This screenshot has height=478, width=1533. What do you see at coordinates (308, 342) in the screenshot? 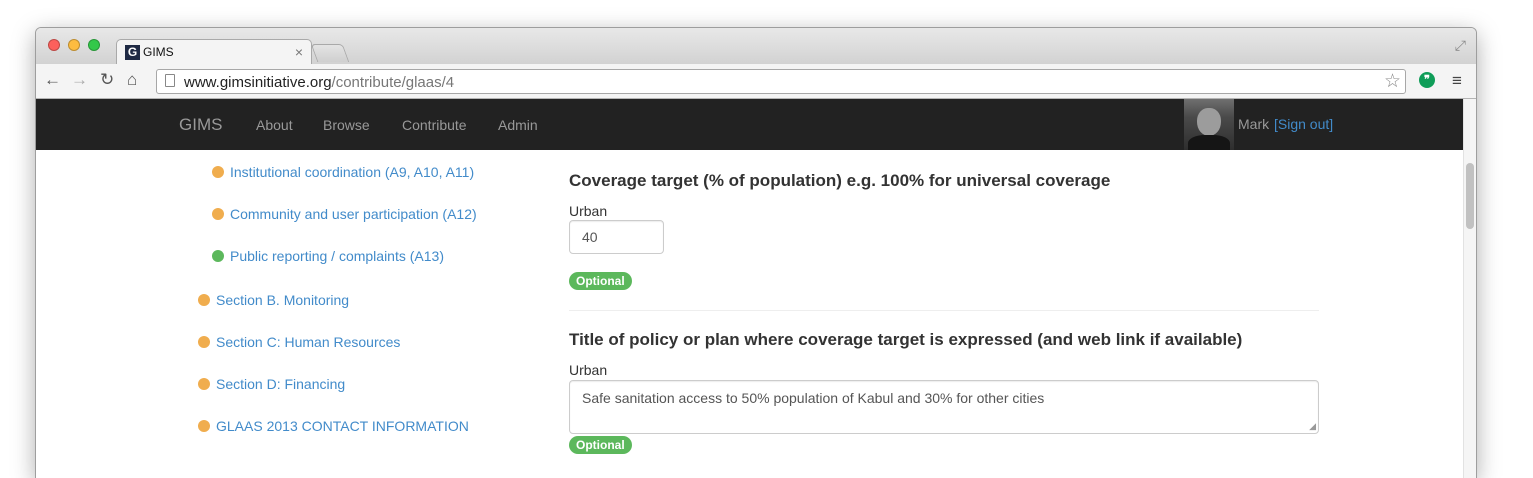
I see `sidebar-item-label: Section C: Human Resources` at bounding box center [308, 342].